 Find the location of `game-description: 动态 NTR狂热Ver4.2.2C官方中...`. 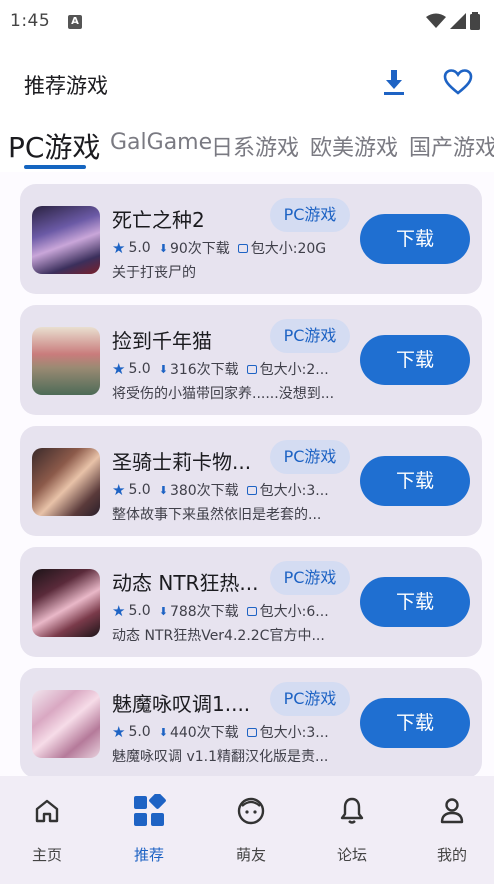

game-description: 动态 NTR狂热Ver4.2.2C官方中... is located at coordinates (218, 636).